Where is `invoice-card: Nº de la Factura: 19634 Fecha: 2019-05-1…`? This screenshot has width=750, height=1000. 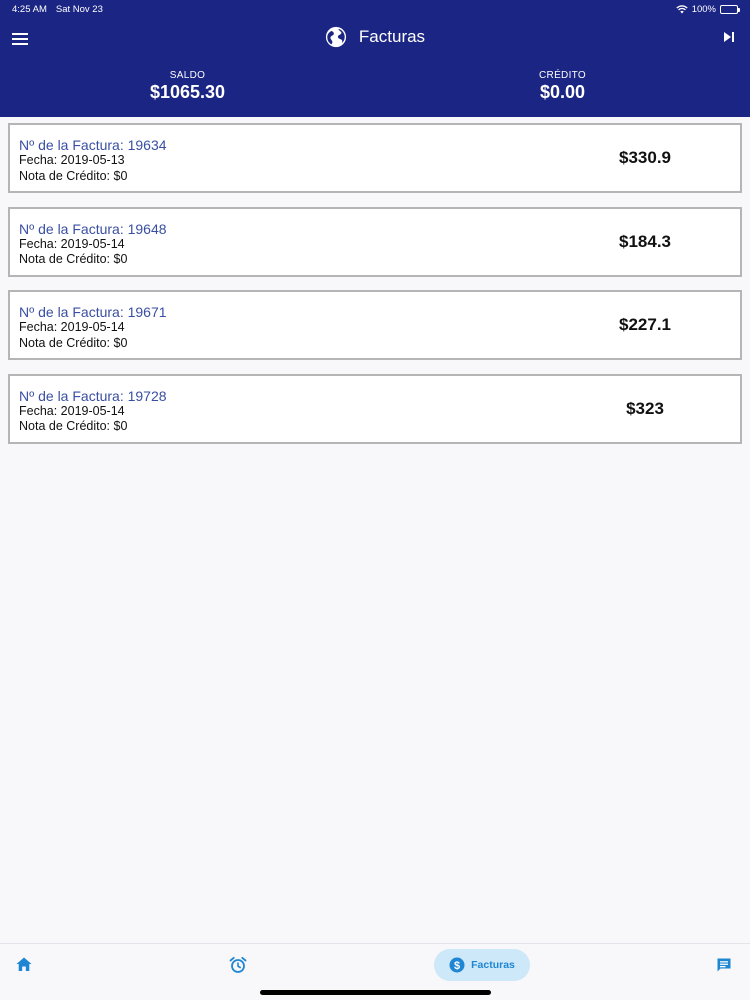 invoice-card: Nº de la Factura: 19634 Fecha: 2019-05-1… is located at coordinates (375, 158).